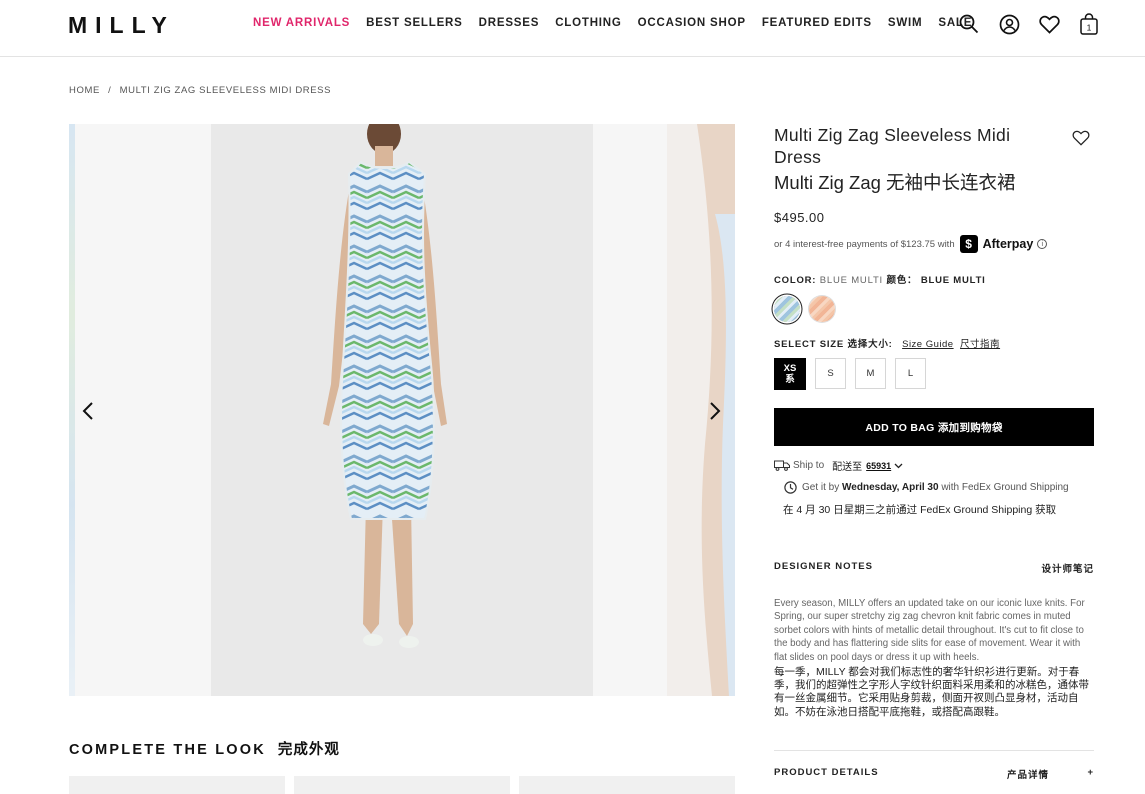  Describe the element at coordinates (822, 309) in the screenshot. I see `swatch-peach-multi` at that location.